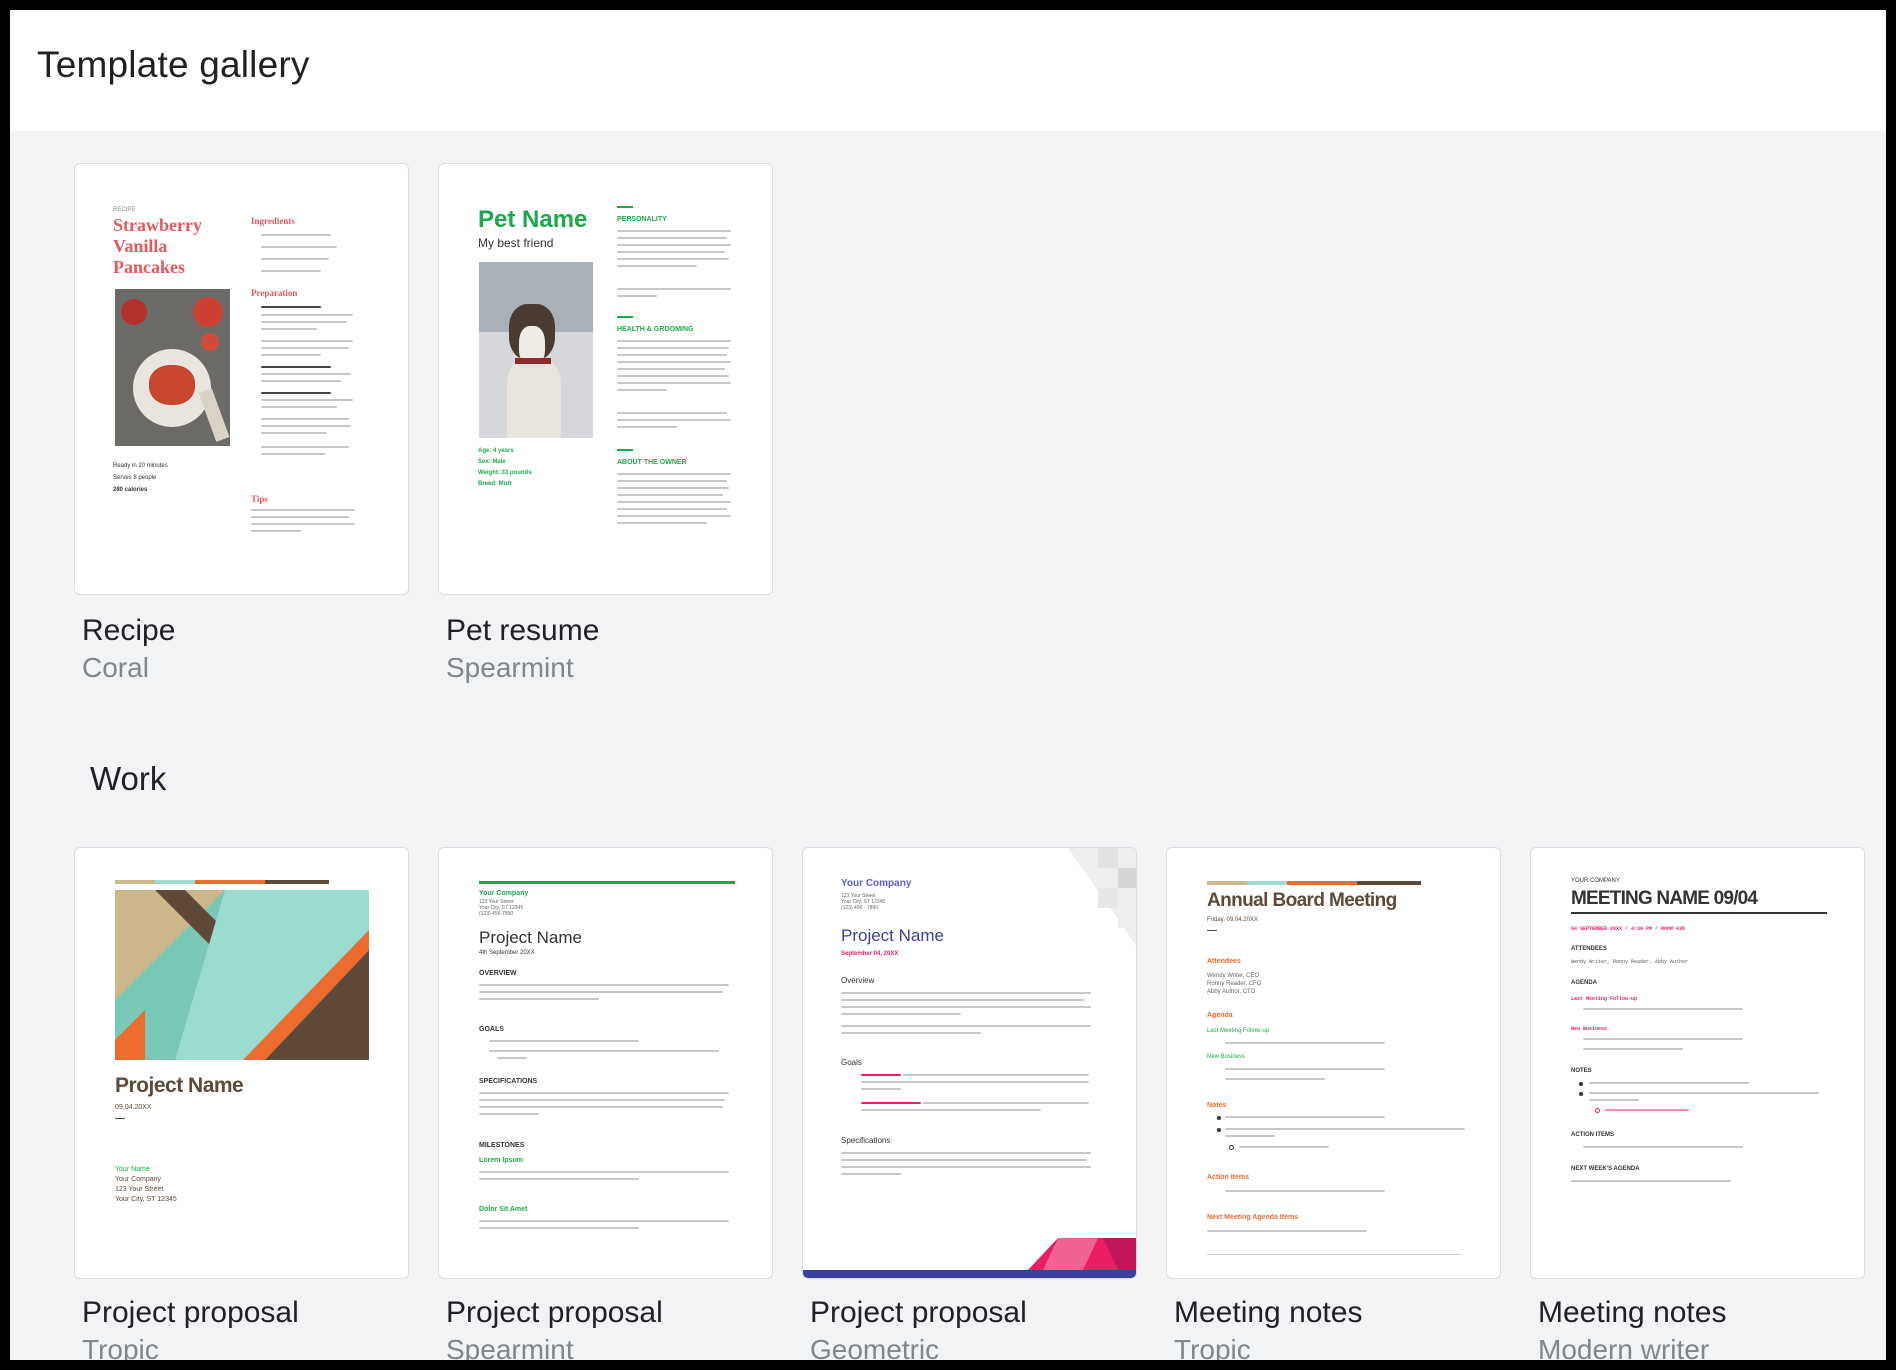 The width and height of the screenshot is (1896, 1370). Describe the element at coordinates (1604, 999) in the screenshot. I see `modern-notes-followup: Last Meeting Follow-up` at that location.